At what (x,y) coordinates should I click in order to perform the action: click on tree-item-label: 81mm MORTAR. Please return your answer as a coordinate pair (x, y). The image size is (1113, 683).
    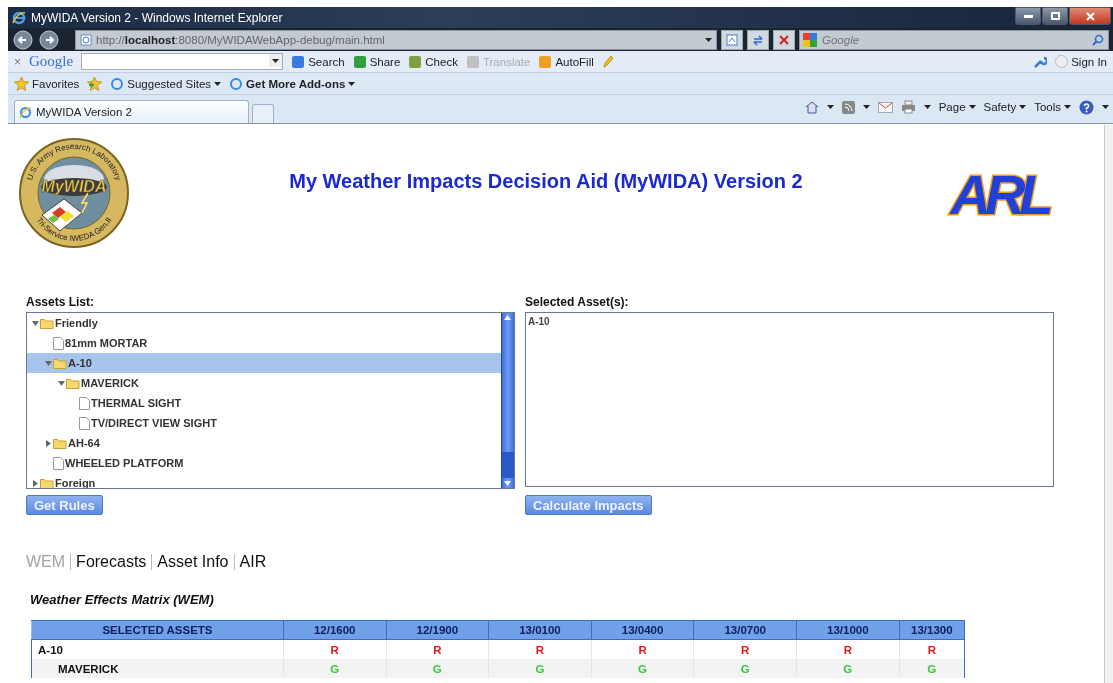
    Looking at the image, I should click on (106, 343).